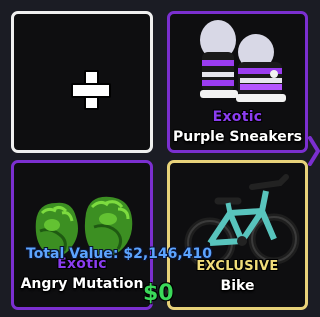  Describe the element at coordinates (237, 286) in the screenshot. I see `item-name: Bike` at that location.